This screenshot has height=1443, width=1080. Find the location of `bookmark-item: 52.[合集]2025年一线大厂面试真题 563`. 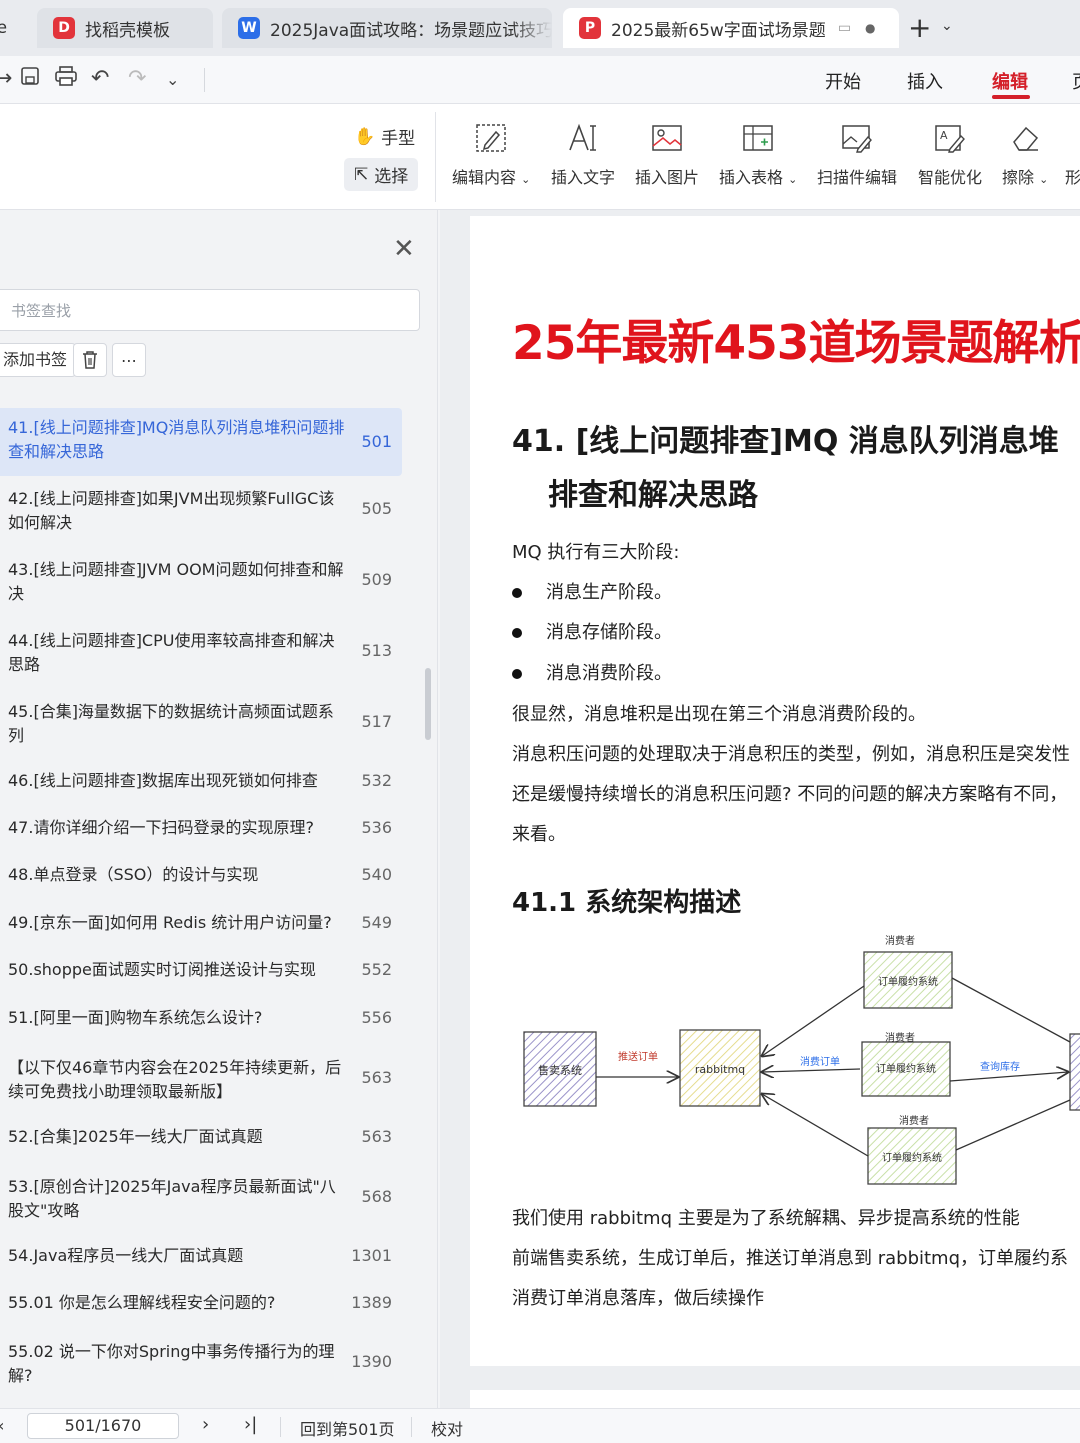

bookmark-item: 52.[合集]2025年一线大厂面试真题 563 is located at coordinates (201, 1137).